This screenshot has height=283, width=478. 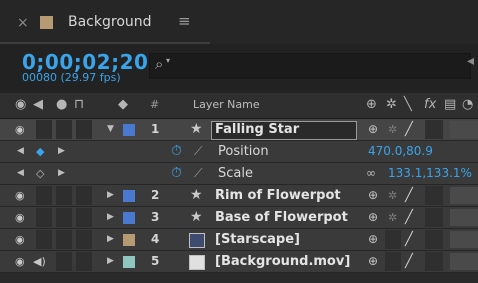 What do you see at coordinates (226, 104) in the screenshot?
I see `layer-name-header: Layer Name` at bounding box center [226, 104].